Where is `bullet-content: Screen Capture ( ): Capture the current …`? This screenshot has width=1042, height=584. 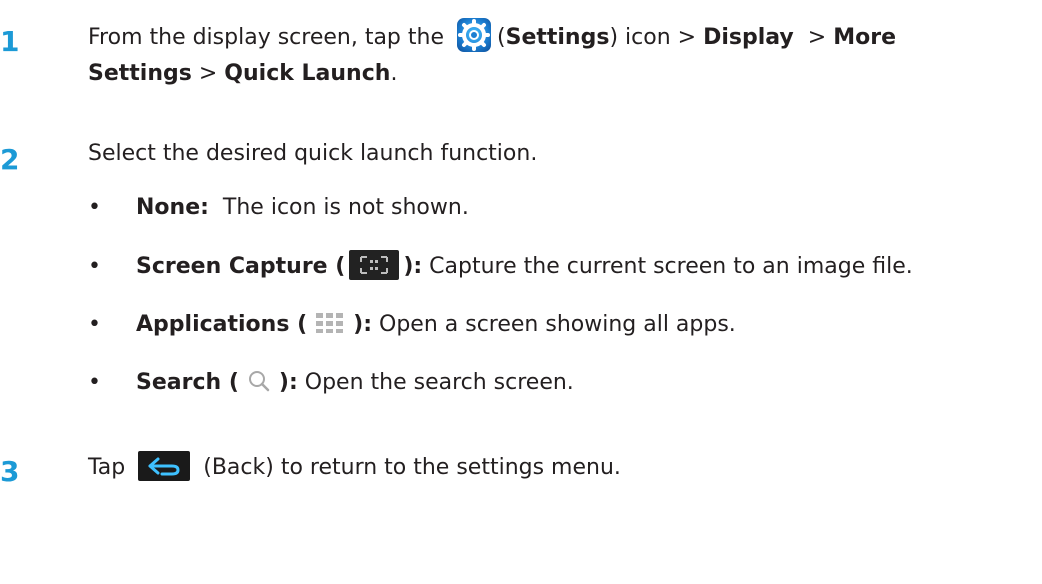
bullet-content: Screen Capture ( ): Capture the current … is located at coordinates (524, 267).